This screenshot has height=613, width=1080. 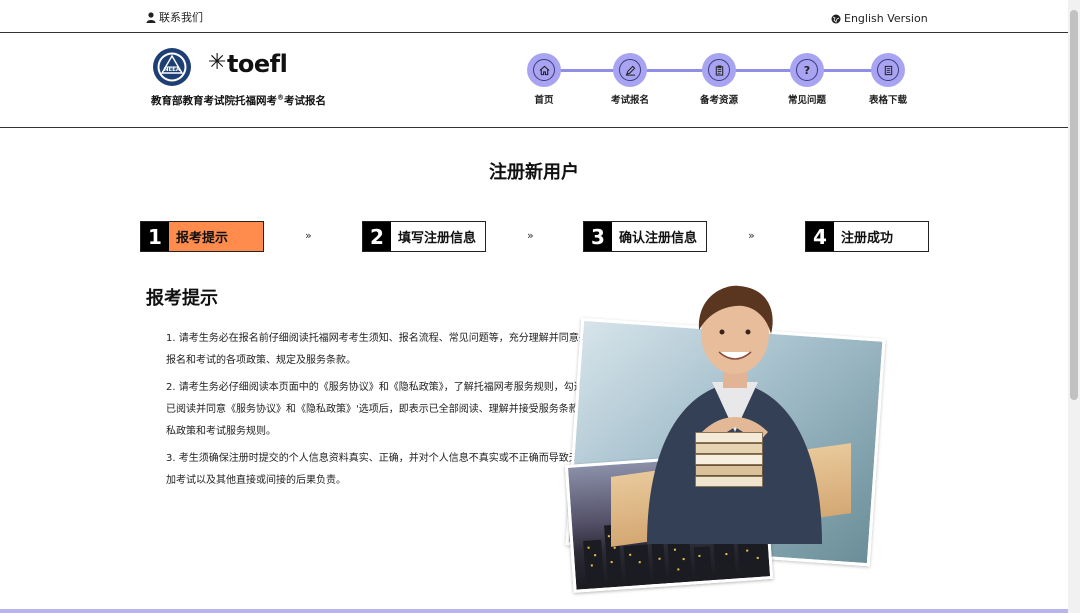 I want to click on step-label: 报考提示, so click(x=202, y=238).